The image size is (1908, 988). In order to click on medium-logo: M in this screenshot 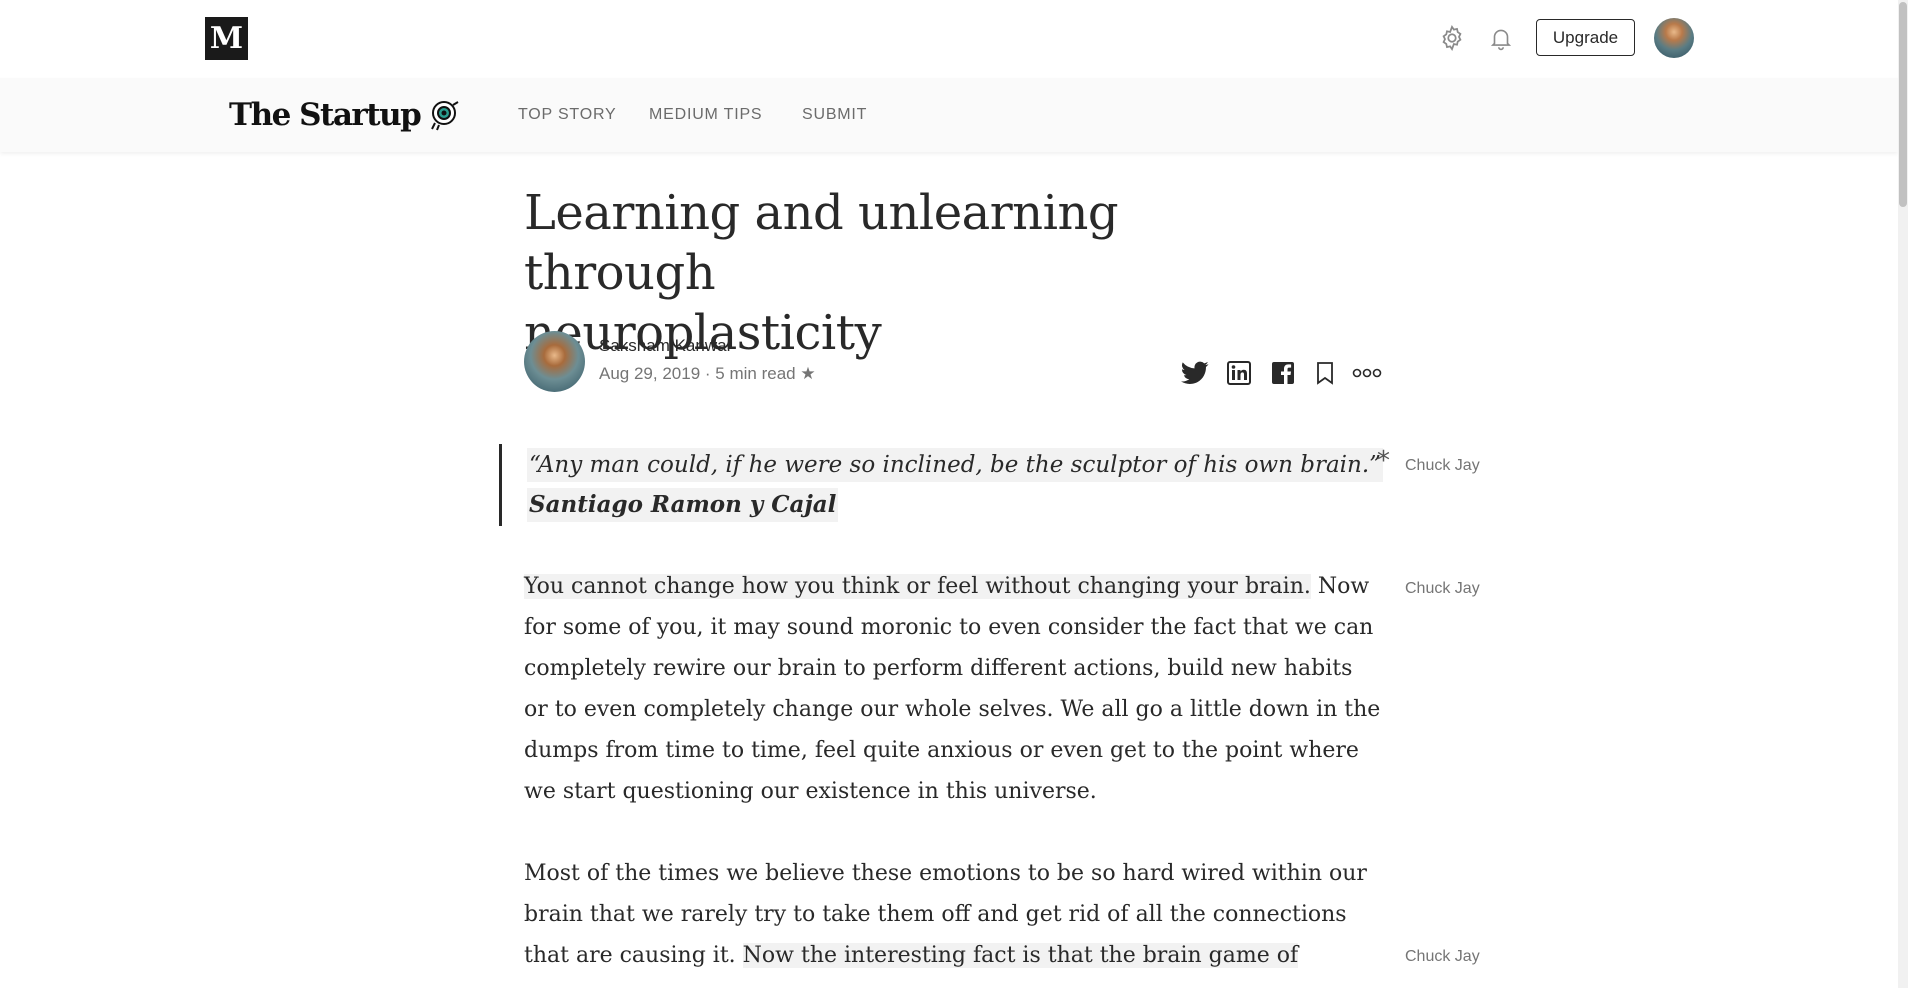, I will do `click(226, 38)`.